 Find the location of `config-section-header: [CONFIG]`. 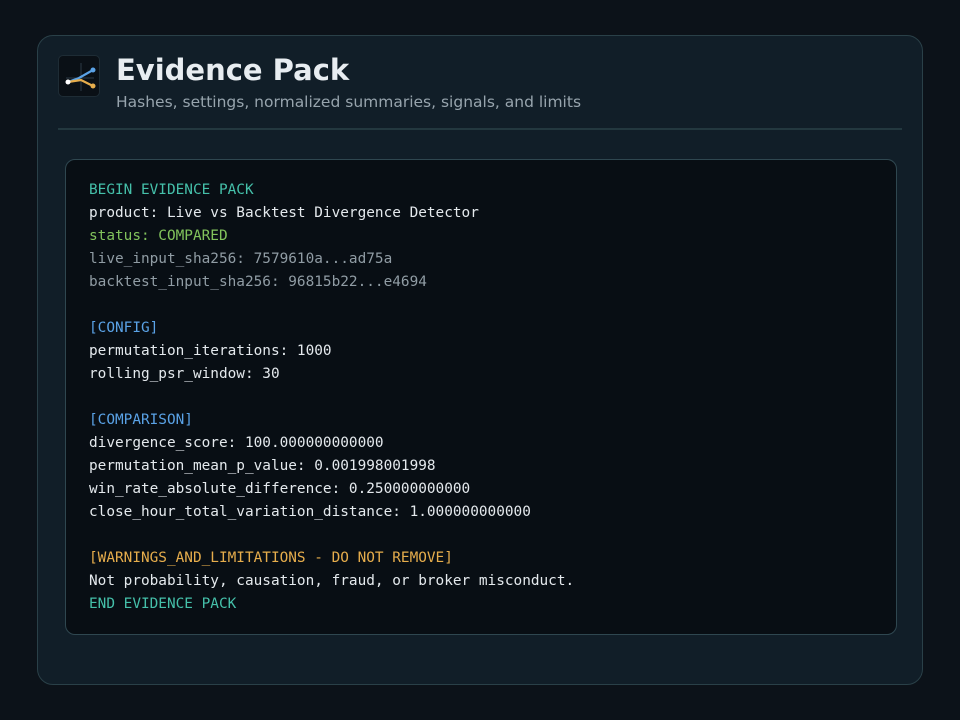

config-section-header: [CONFIG] is located at coordinates (124, 328).